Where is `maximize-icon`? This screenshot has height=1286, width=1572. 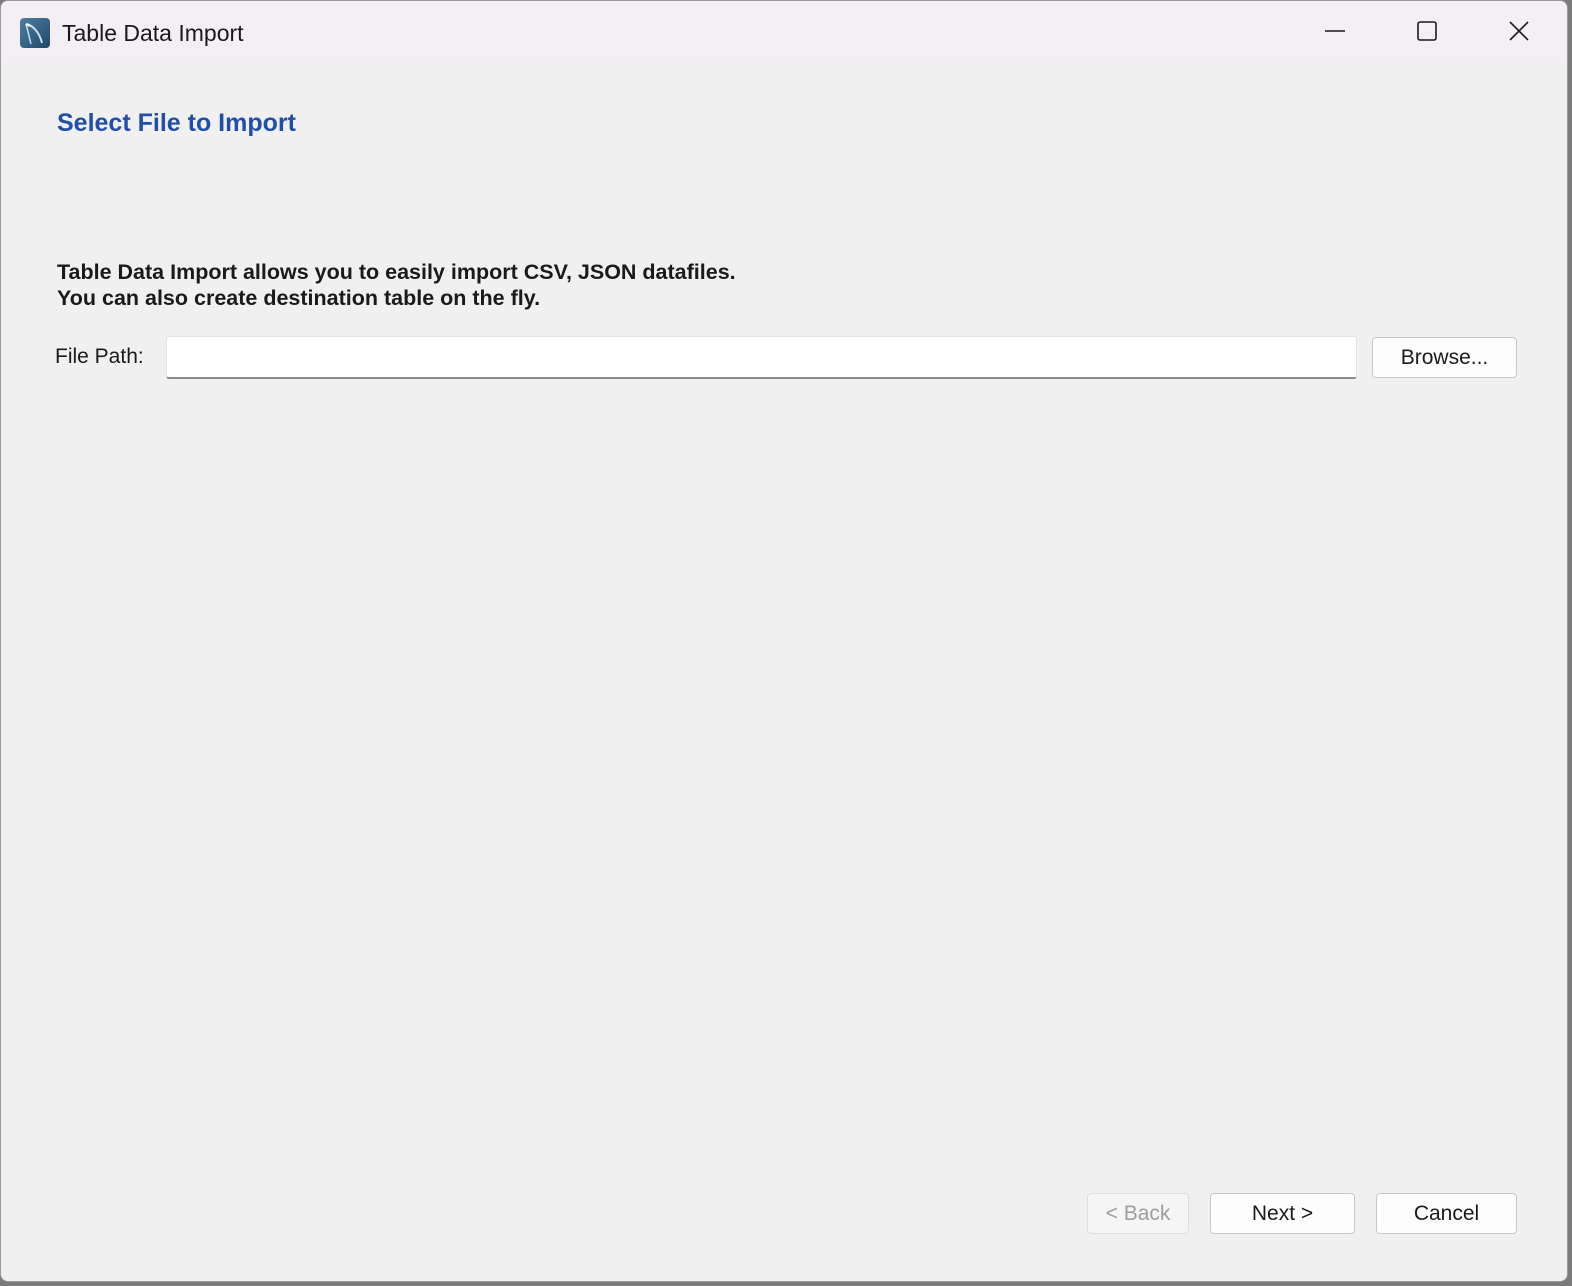 maximize-icon is located at coordinates (1427, 31).